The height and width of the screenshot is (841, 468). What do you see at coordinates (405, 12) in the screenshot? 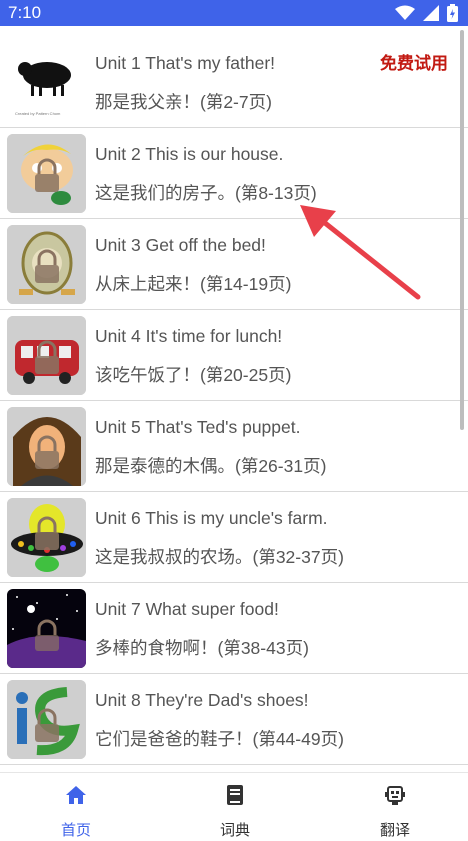
I see `wifi-icon` at bounding box center [405, 12].